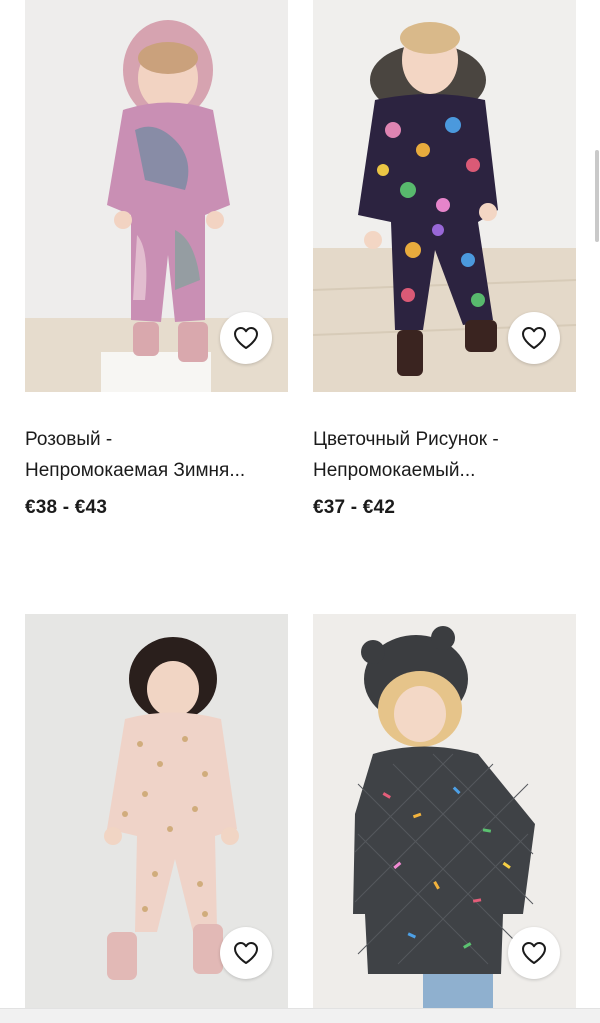 The width and height of the screenshot is (600, 1023). Describe the element at coordinates (444, 439) in the screenshot. I see `product-title-line: Цветочный Рисунок -` at that location.